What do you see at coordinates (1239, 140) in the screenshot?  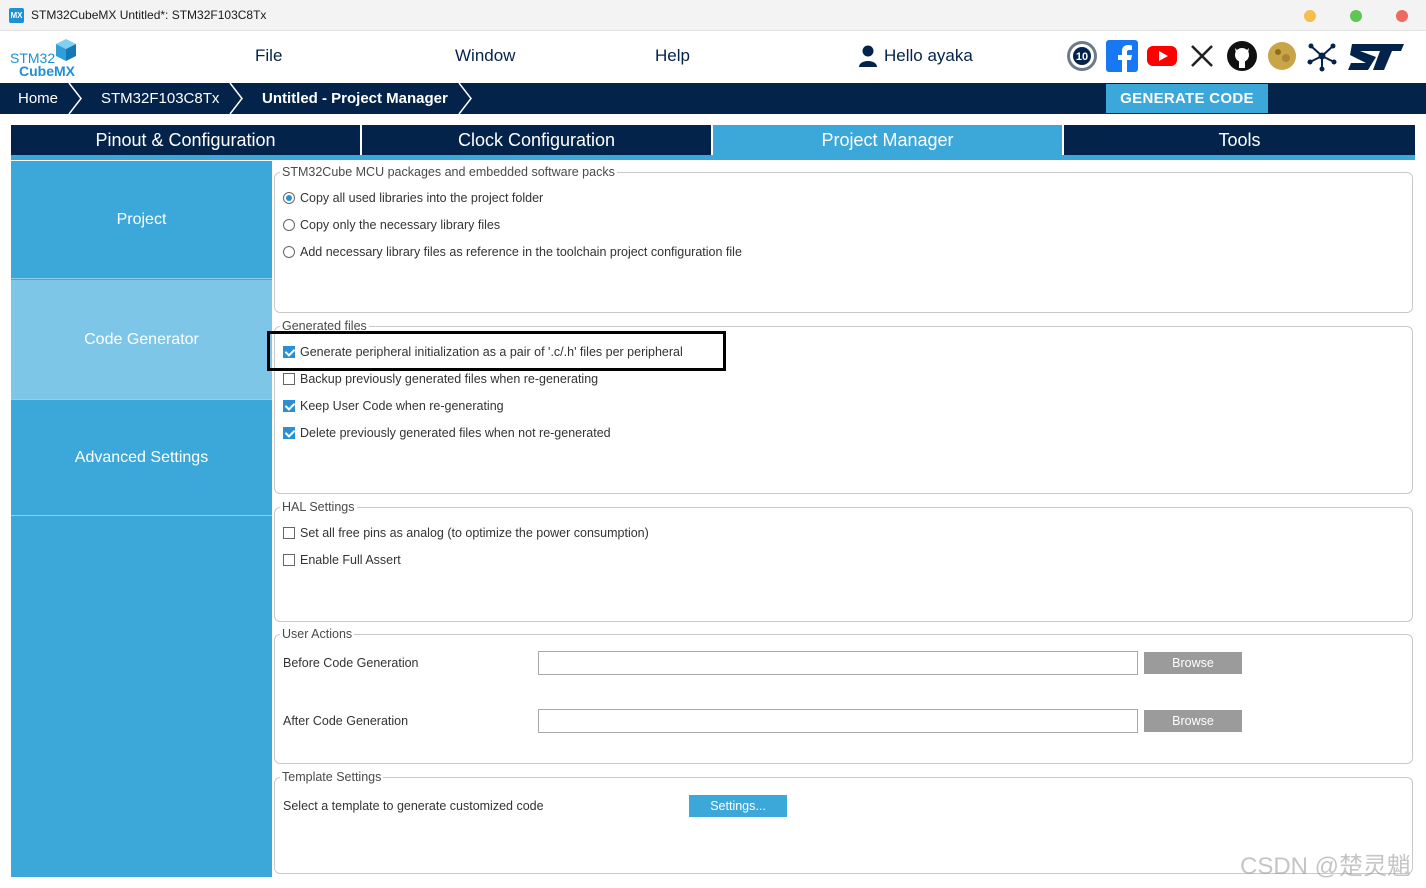 I see `tab-tools: Tools` at bounding box center [1239, 140].